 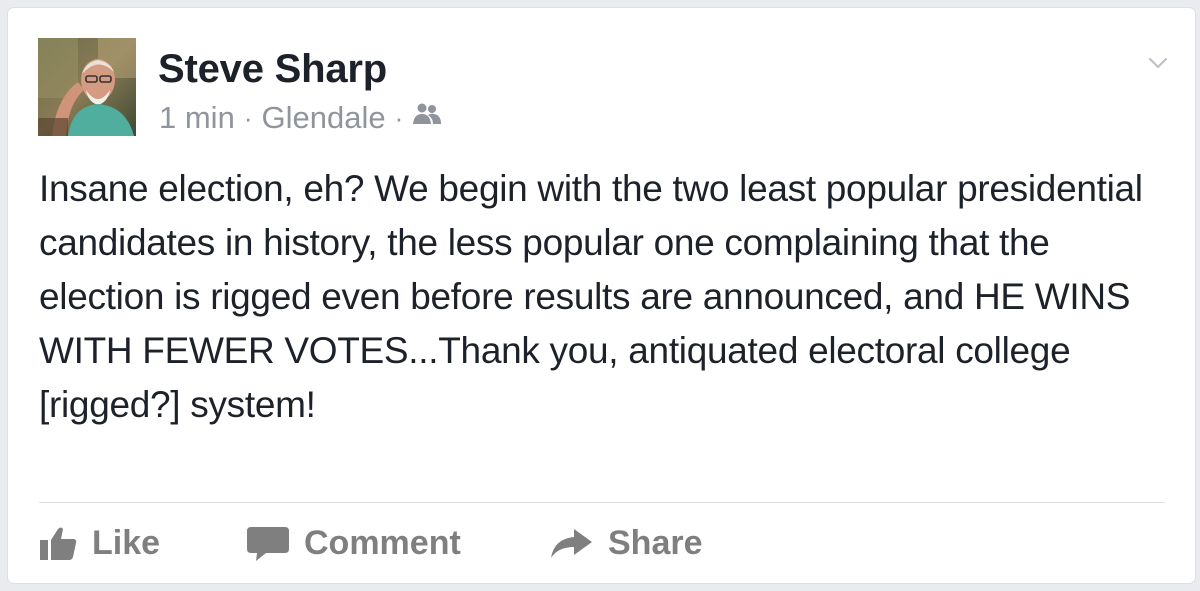 I want to click on comment-label: Comment, so click(x=382, y=542).